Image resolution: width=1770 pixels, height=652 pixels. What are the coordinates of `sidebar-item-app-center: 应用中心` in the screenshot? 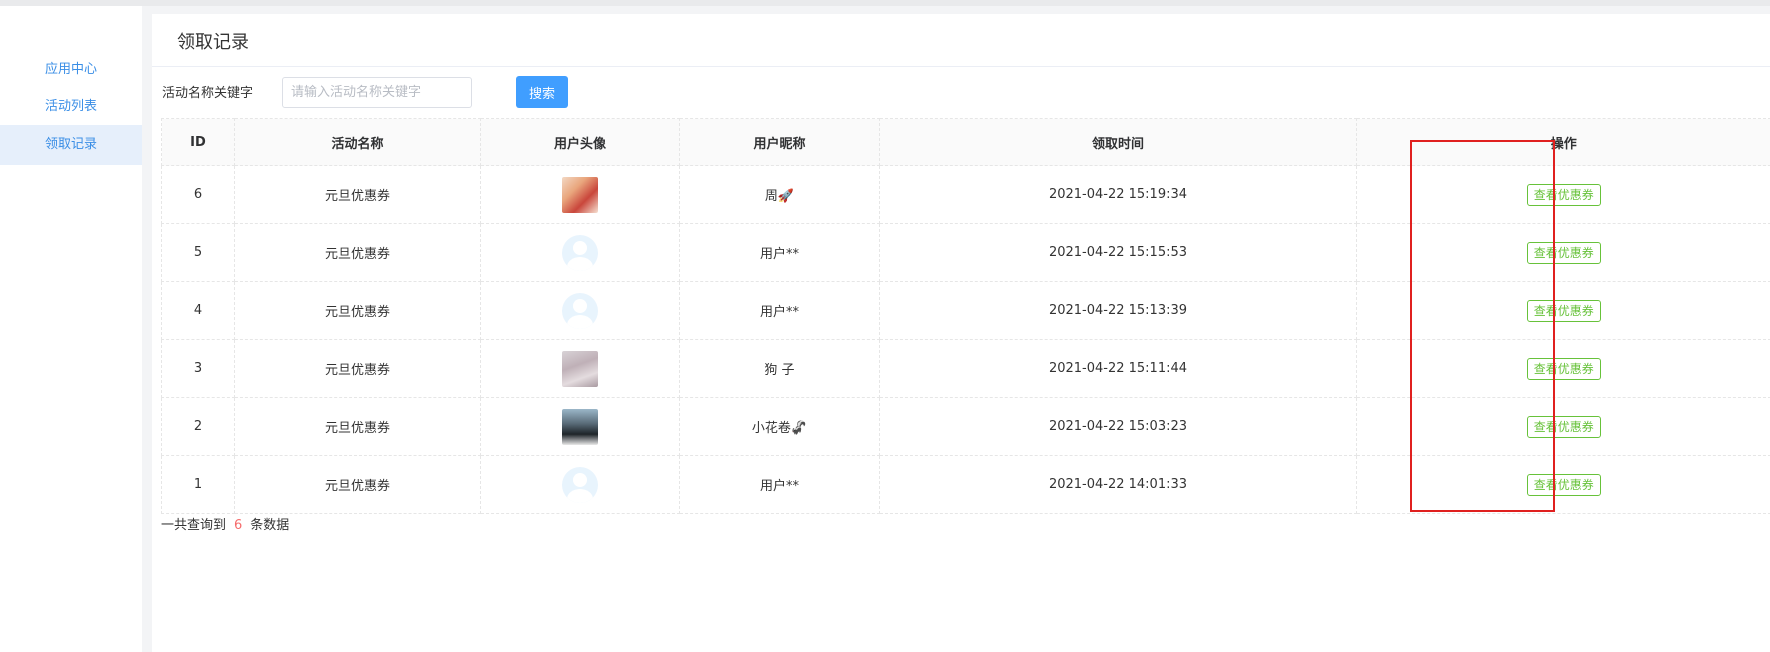 It's located at (71, 70).